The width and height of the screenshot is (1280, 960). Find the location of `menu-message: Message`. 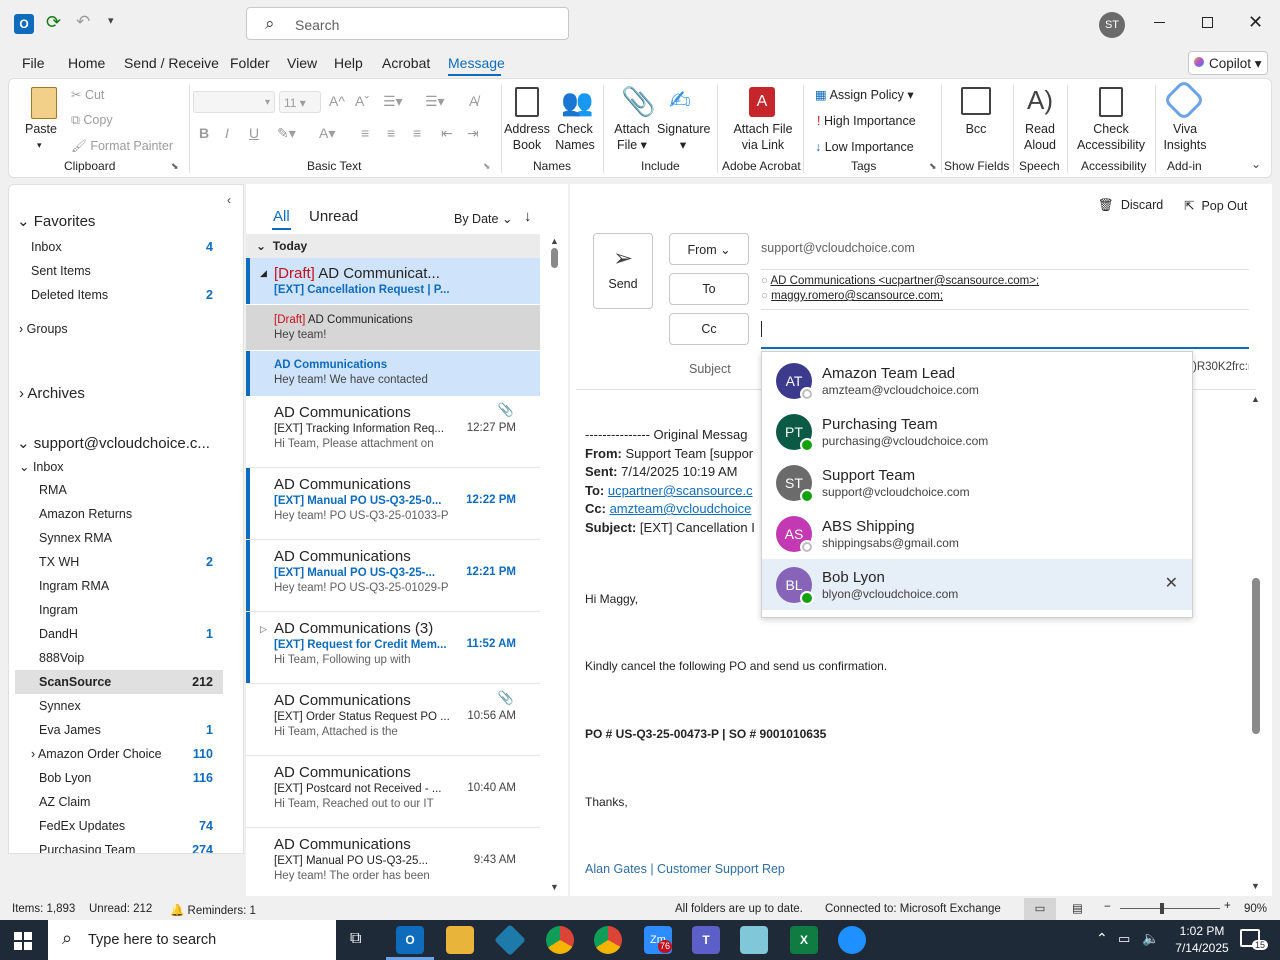

menu-message: Message is located at coordinates (476, 63).